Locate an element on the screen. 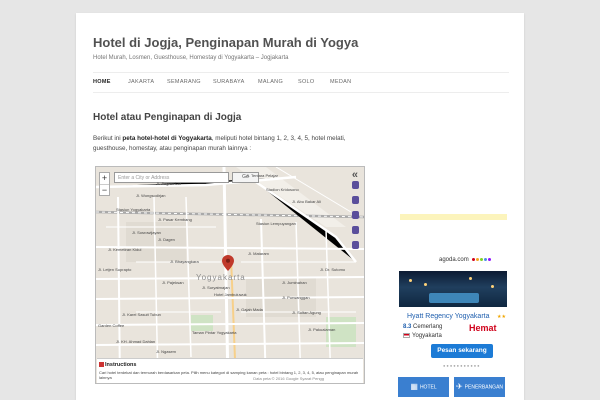  book-now-button: Pesan sekarang is located at coordinates (462, 351).